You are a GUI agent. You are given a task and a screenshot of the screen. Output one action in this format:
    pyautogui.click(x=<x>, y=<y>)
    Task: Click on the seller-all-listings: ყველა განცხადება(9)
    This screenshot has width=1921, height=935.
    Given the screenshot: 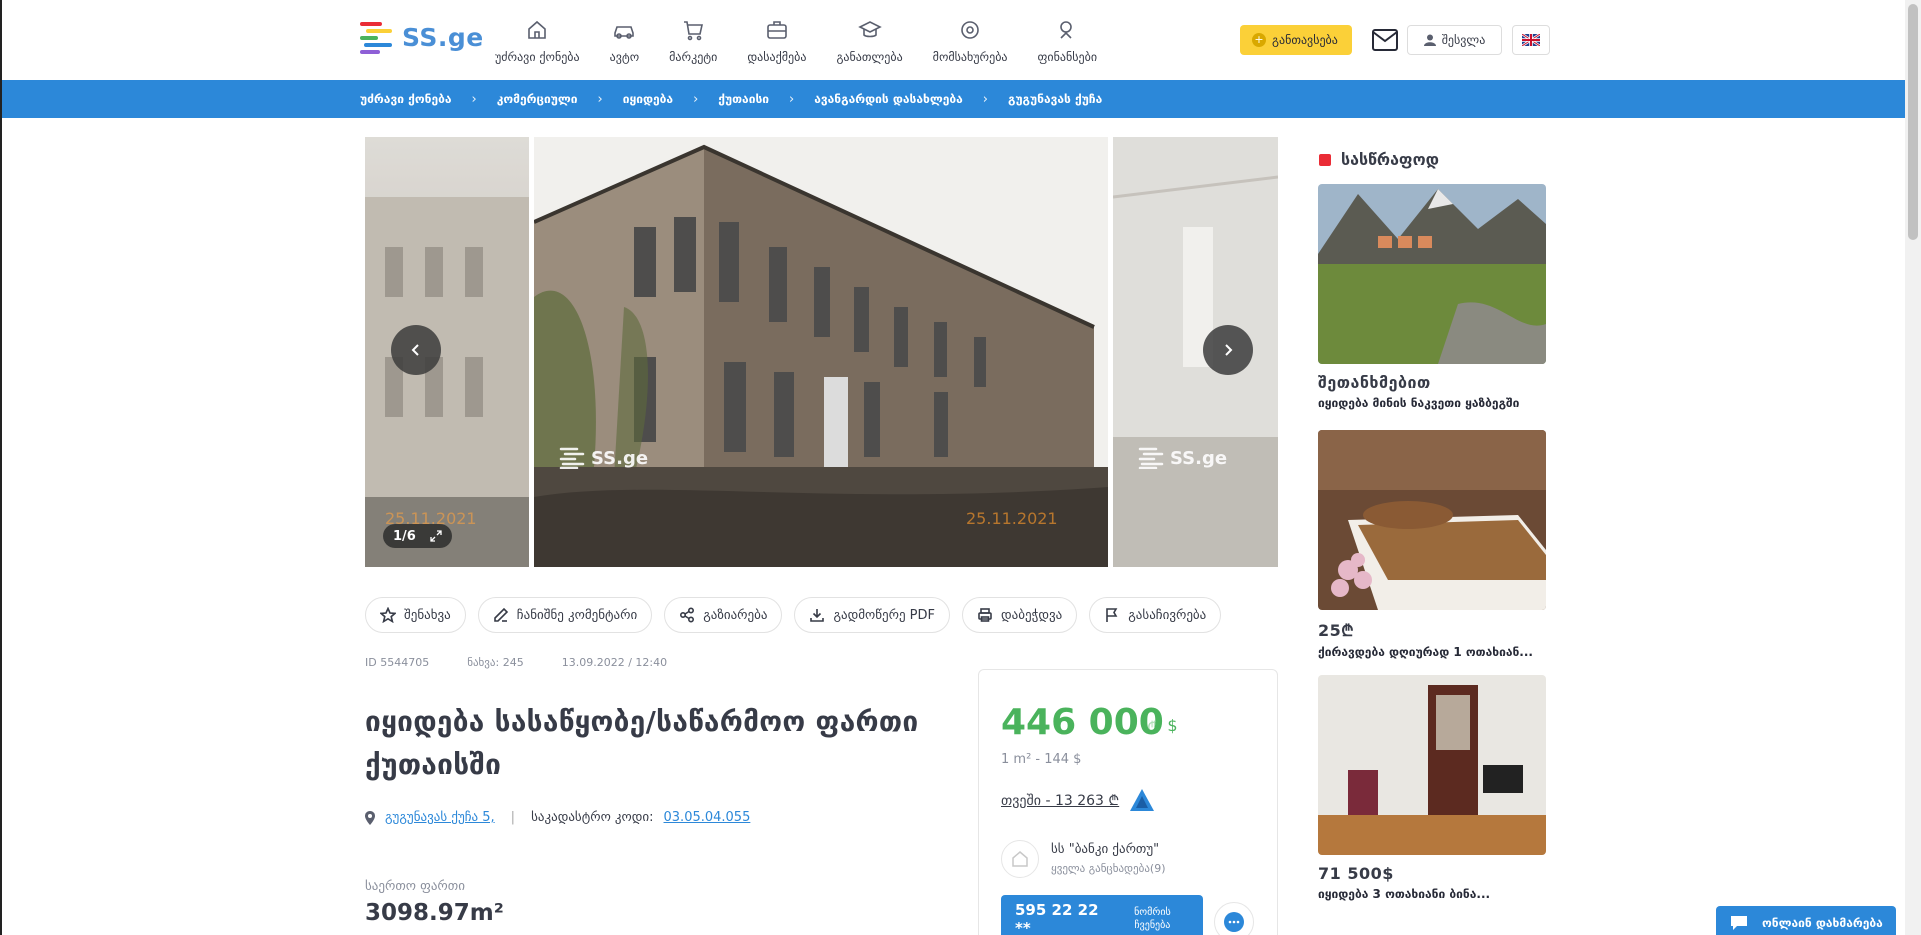 What is the action you would take?
    pyautogui.click(x=1108, y=868)
    